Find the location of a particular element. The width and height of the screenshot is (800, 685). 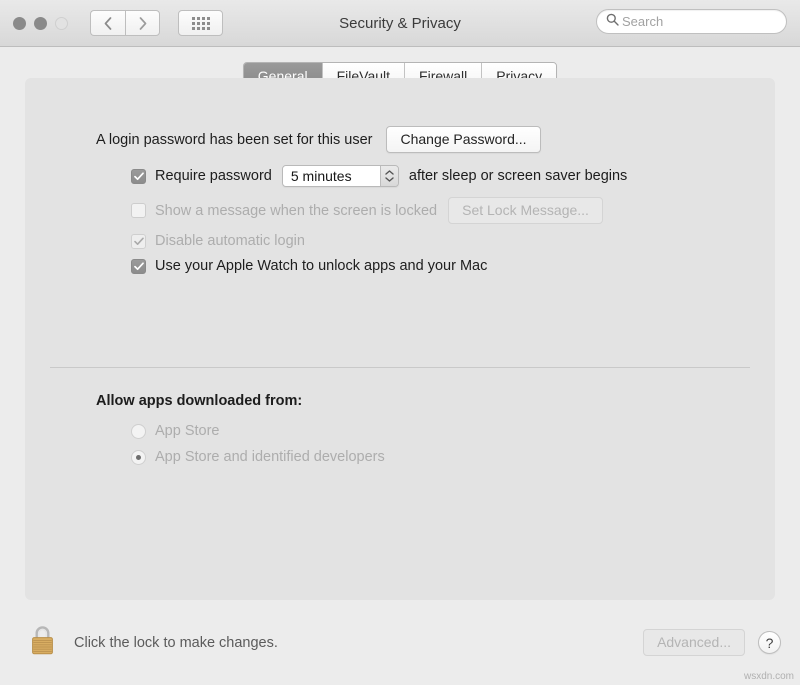

help-button: ? is located at coordinates (769, 642).